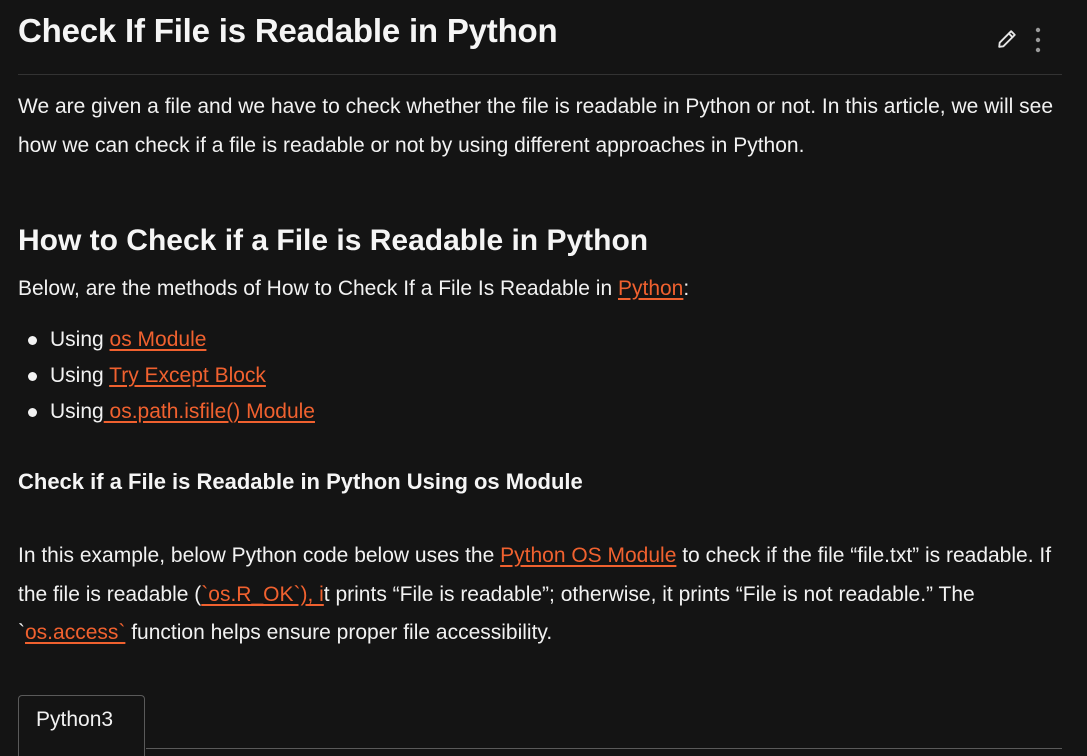 This screenshot has height=756, width=1087. I want to click on article-header: Check If File is Readable in Python, so click(540, 37).